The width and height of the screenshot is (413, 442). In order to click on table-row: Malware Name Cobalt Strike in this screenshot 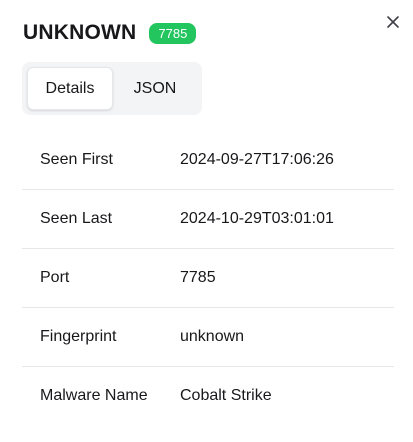, I will do `click(208, 396)`.